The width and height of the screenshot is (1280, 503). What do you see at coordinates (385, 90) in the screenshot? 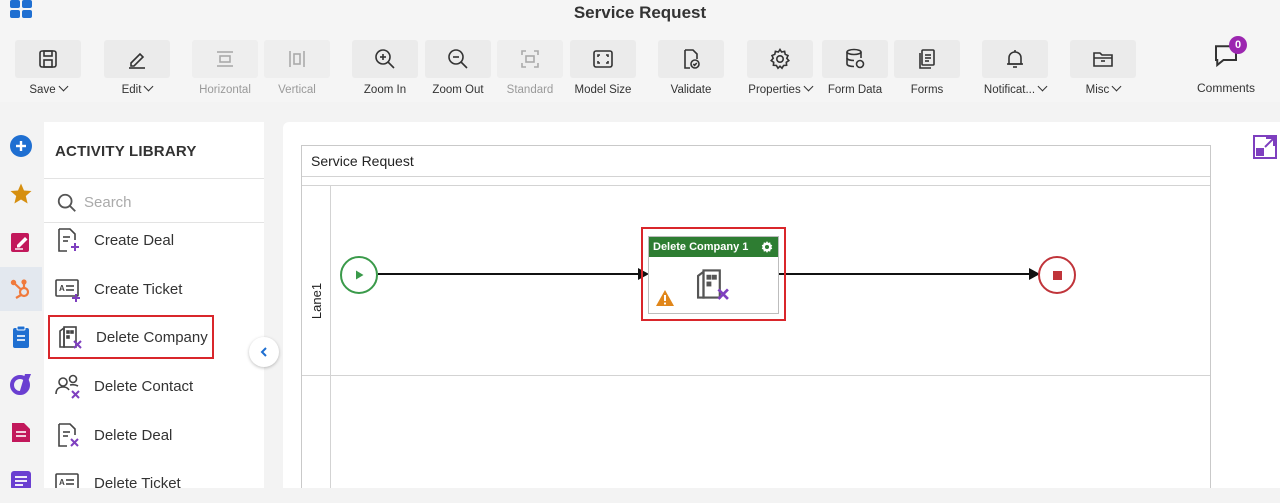
I see `zoom-in-label: Zoom In` at bounding box center [385, 90].